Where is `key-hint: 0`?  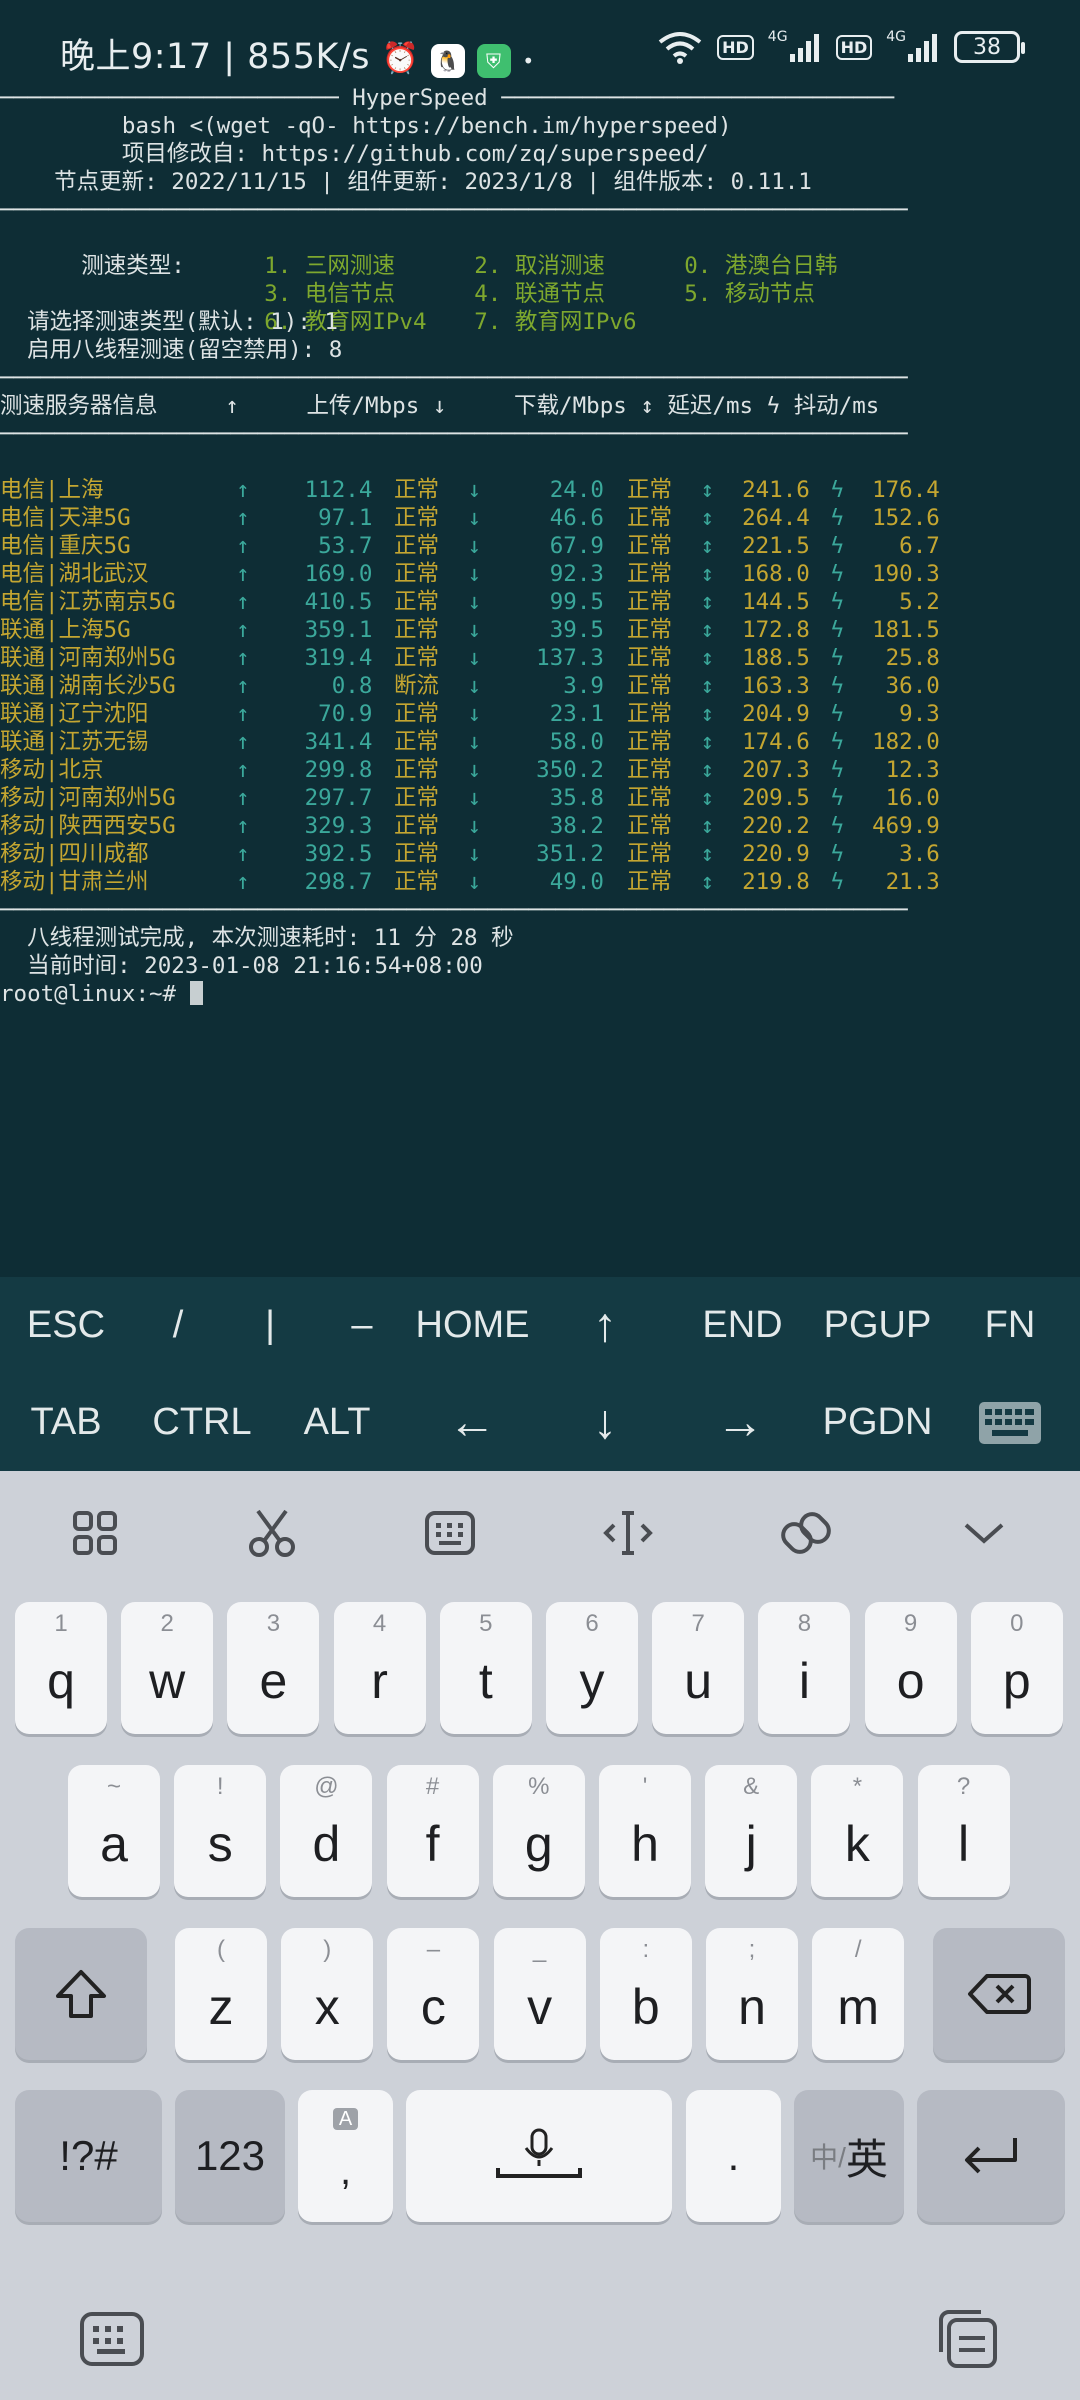 key-hint: 0 is located at coordinates (1017, 1623).